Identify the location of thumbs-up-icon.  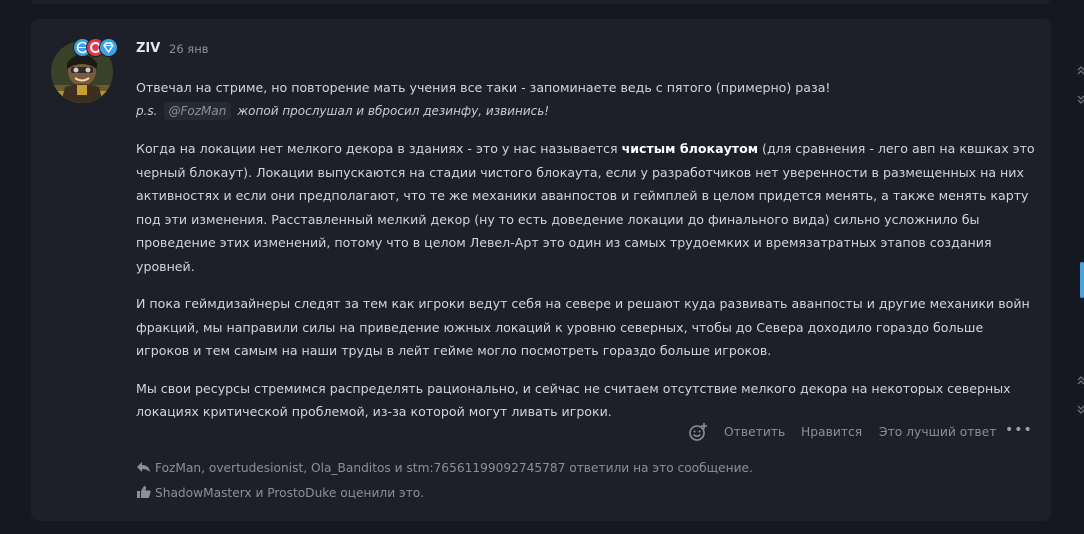
(144, 492).